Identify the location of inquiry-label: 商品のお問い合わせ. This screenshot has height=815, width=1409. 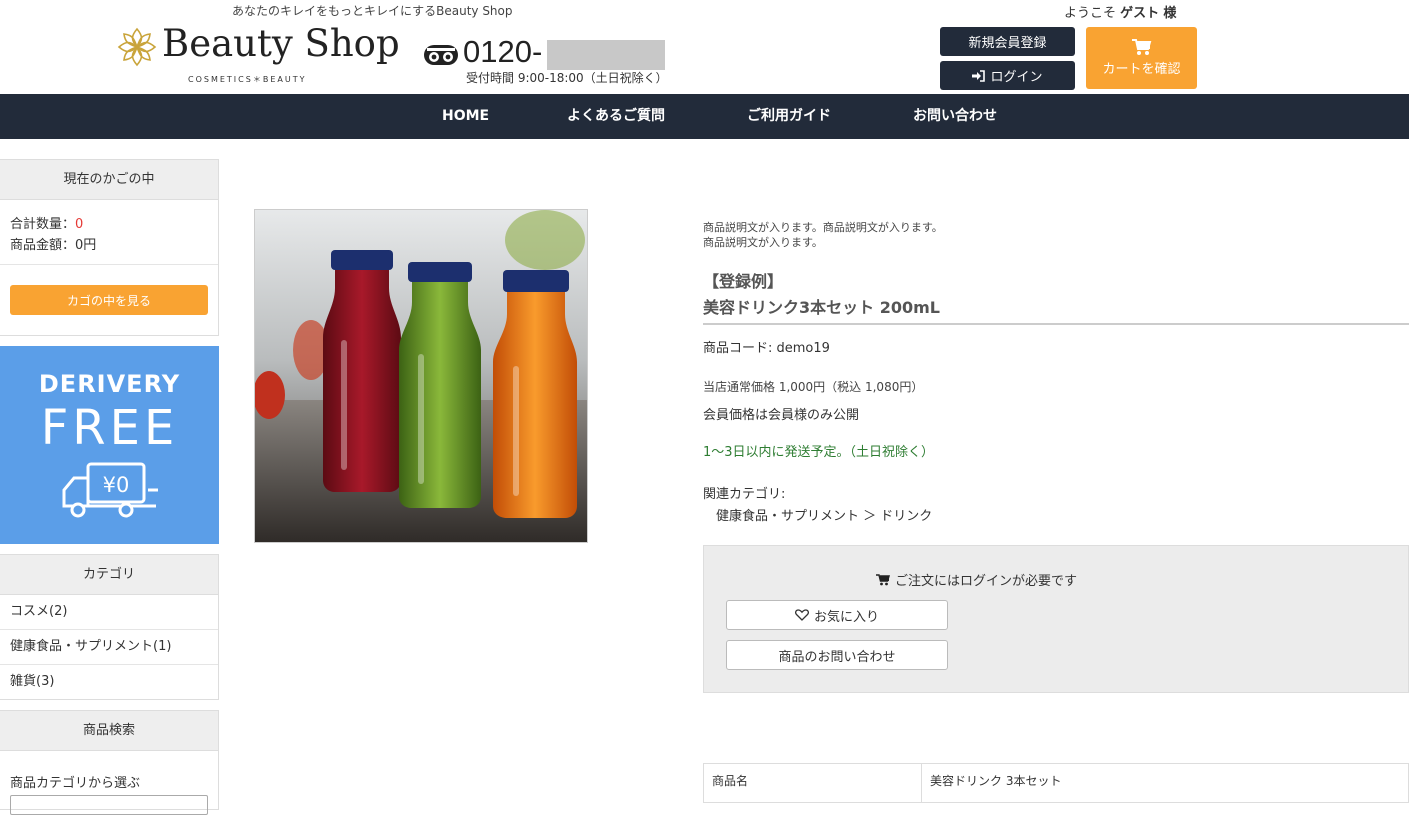
(837, 657).